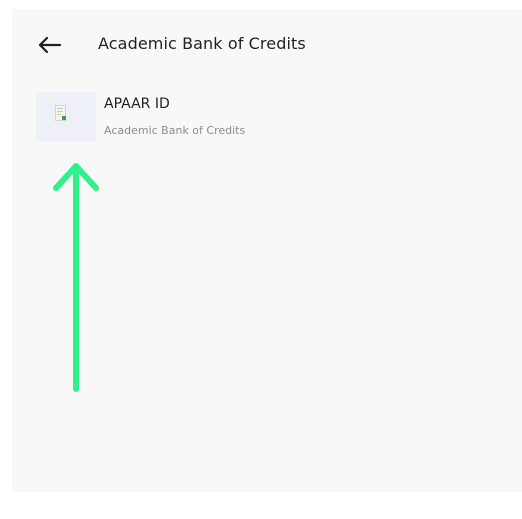 Image resolution: width=522 pixels, height=519 pixels. What do you see at coordinates (137, 104) in the screenshot?
I see `document-title: APAAR ID` at bounding box center [137, 104].